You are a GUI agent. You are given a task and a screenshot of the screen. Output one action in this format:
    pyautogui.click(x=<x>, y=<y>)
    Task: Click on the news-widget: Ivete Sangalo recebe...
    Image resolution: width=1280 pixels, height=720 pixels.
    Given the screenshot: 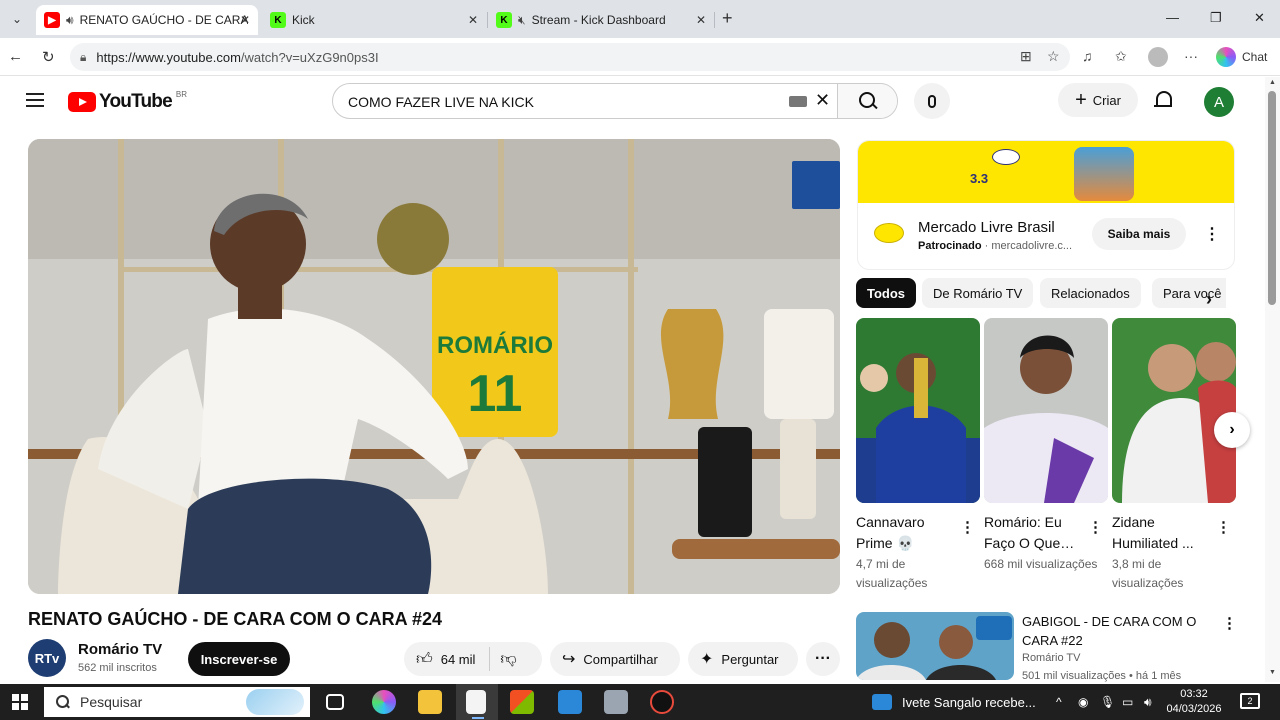 What is the action you would take?
    pyautogui.click(x=954, y=702)
    